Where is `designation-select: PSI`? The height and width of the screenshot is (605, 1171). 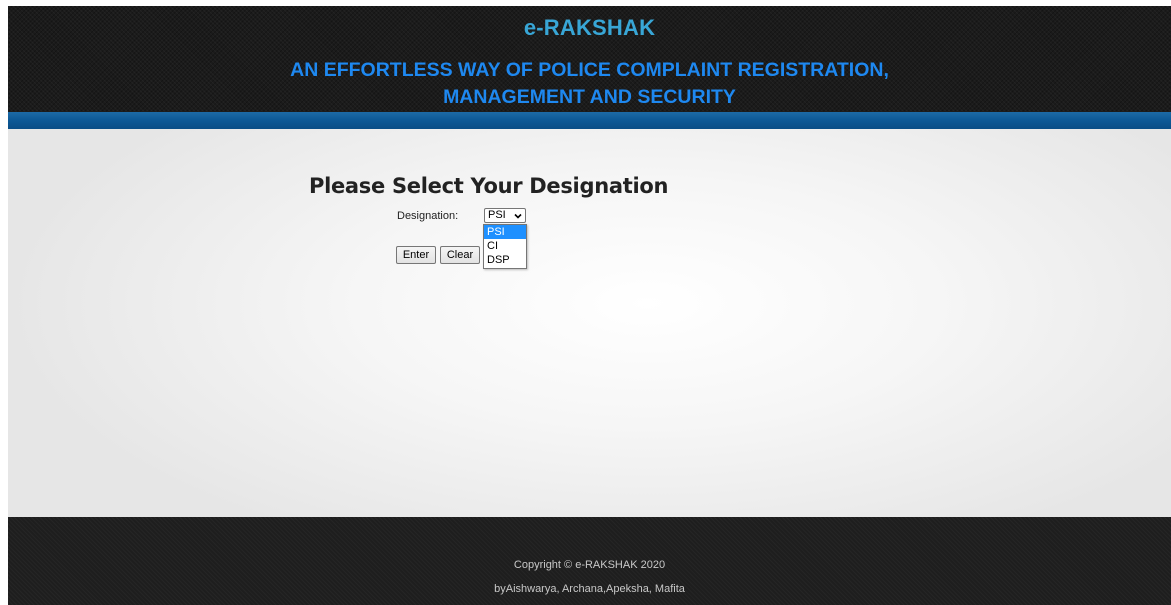
designation-select: PSI is located at coordinates (505, 215).